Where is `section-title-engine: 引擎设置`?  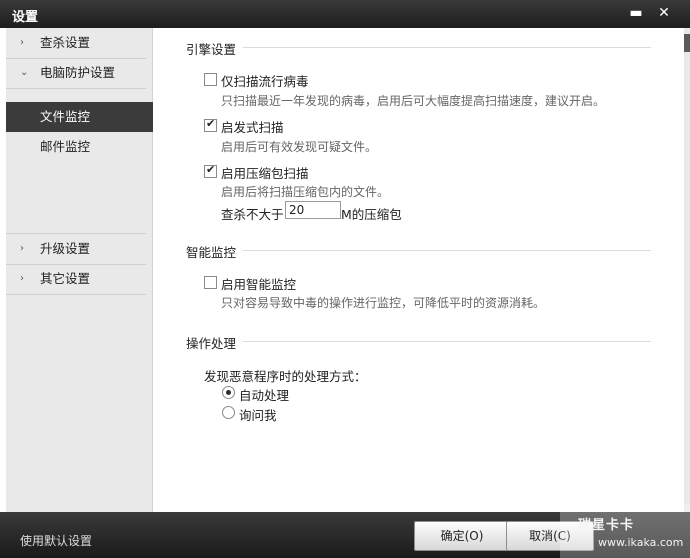 section-title-engine: 引擎设置 is located at coordinates (211, 49).